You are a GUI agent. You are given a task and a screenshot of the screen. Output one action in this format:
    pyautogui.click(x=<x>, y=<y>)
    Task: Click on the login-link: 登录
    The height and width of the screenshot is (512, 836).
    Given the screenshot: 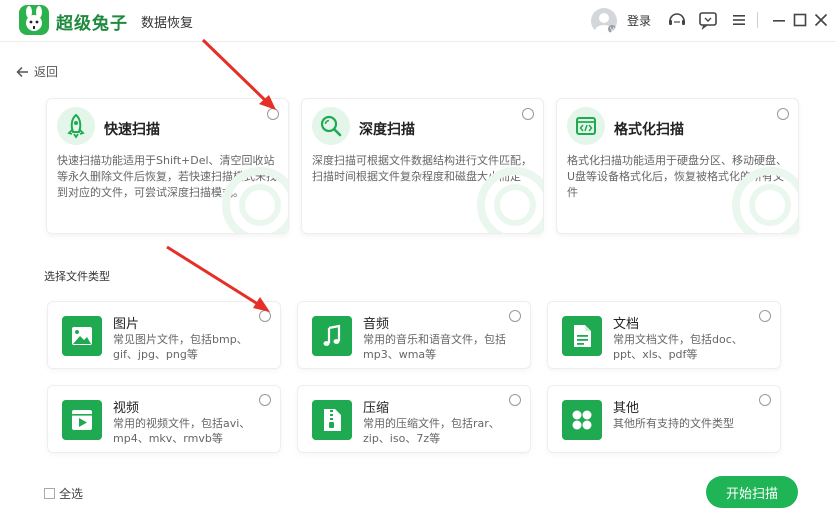 What is the action you would take?
    pyautogui.click(x=639, y=20)
    